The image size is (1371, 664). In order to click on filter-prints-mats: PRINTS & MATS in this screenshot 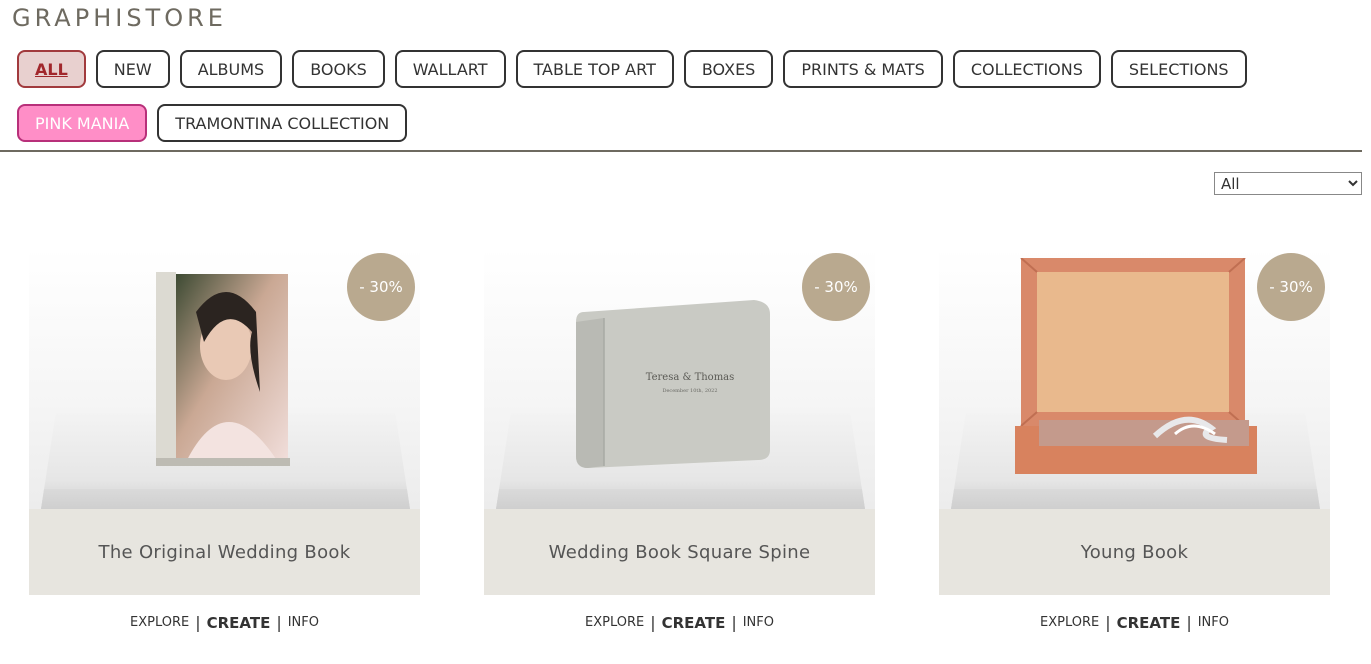, I will do `click(863, 69)`.